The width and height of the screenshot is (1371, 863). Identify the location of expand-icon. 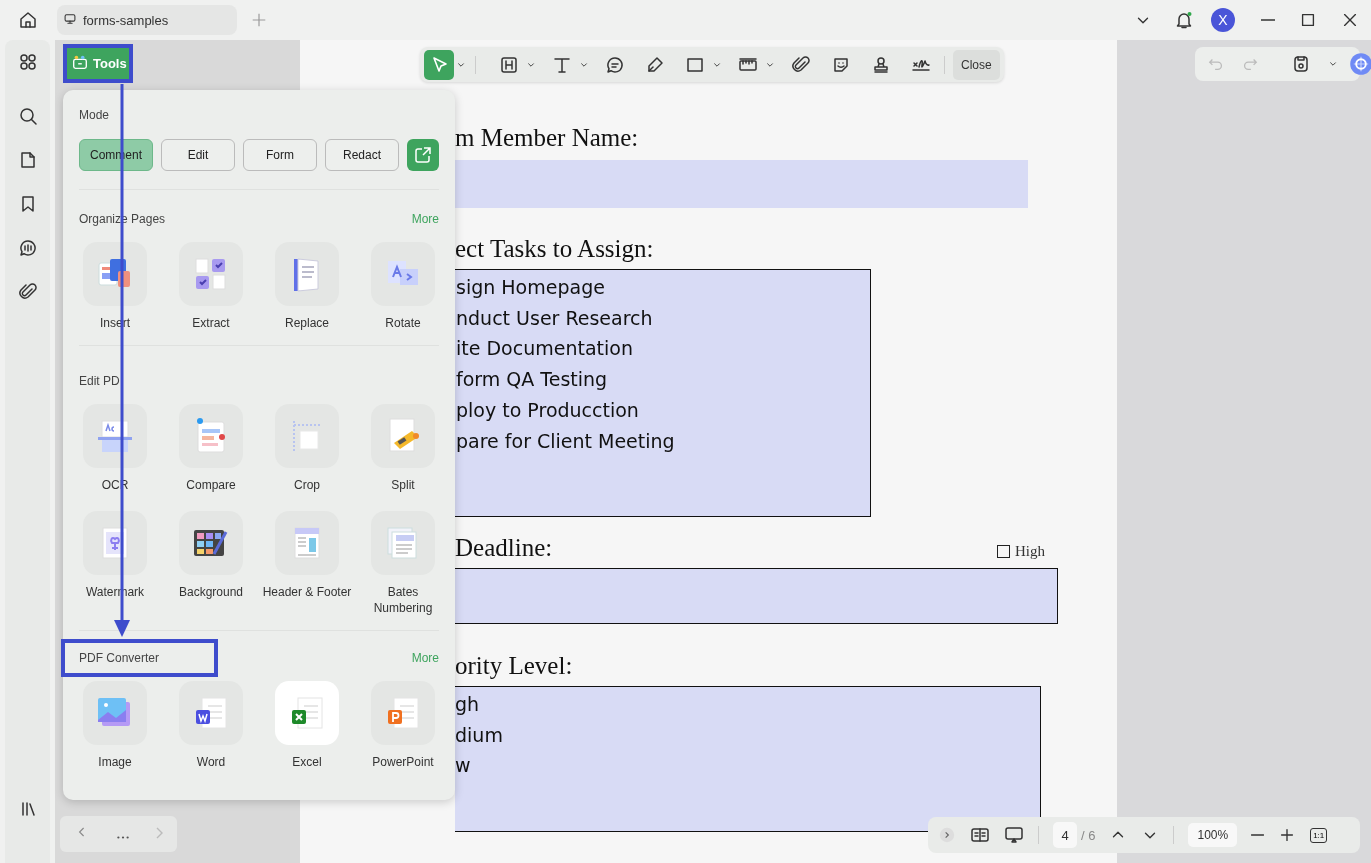
(947, 835).